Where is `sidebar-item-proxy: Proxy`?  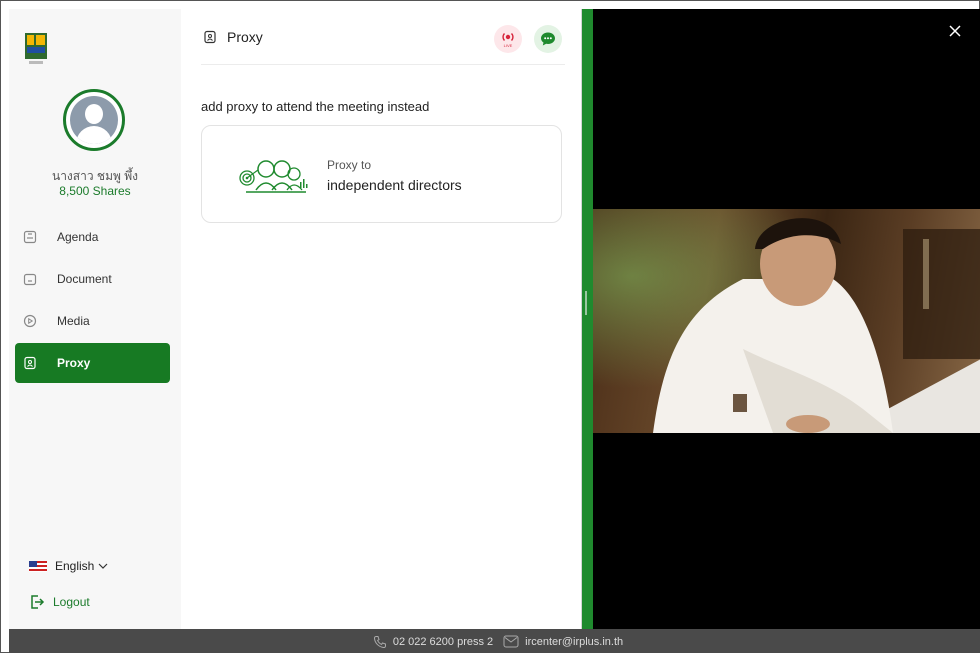
sidebar-item-proxy: Proxy is located at coordinates (92, 363).